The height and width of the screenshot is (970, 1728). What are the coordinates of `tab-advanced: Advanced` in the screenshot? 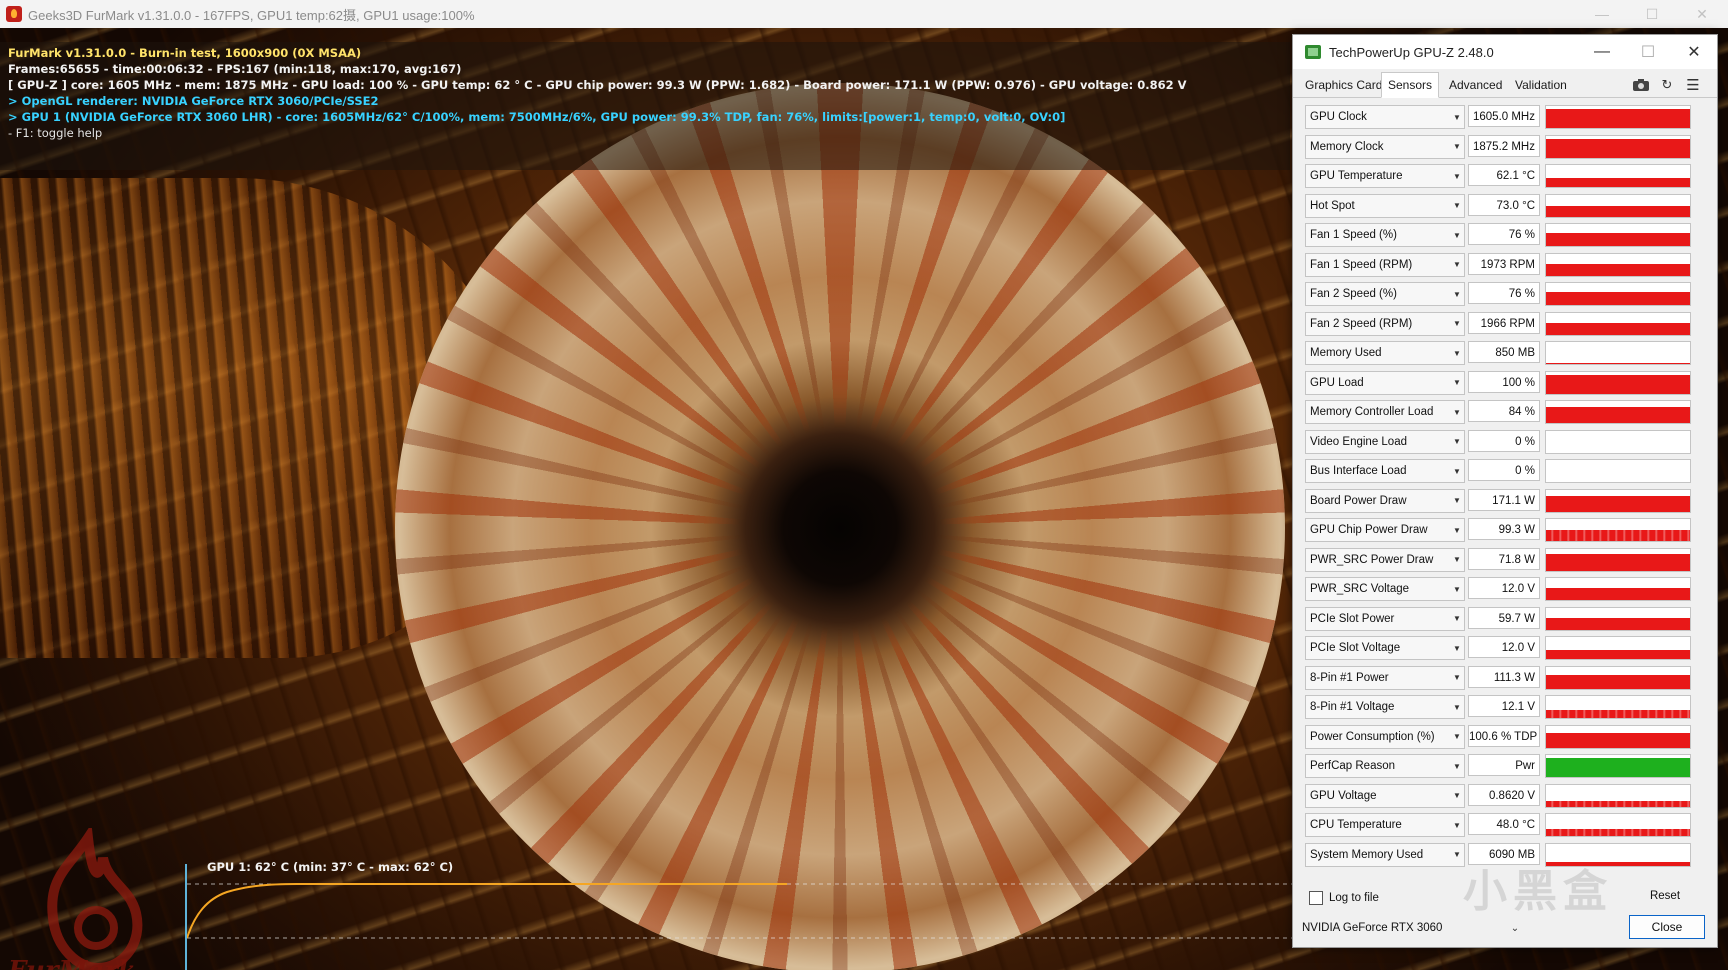 It's located at (1475, 85).